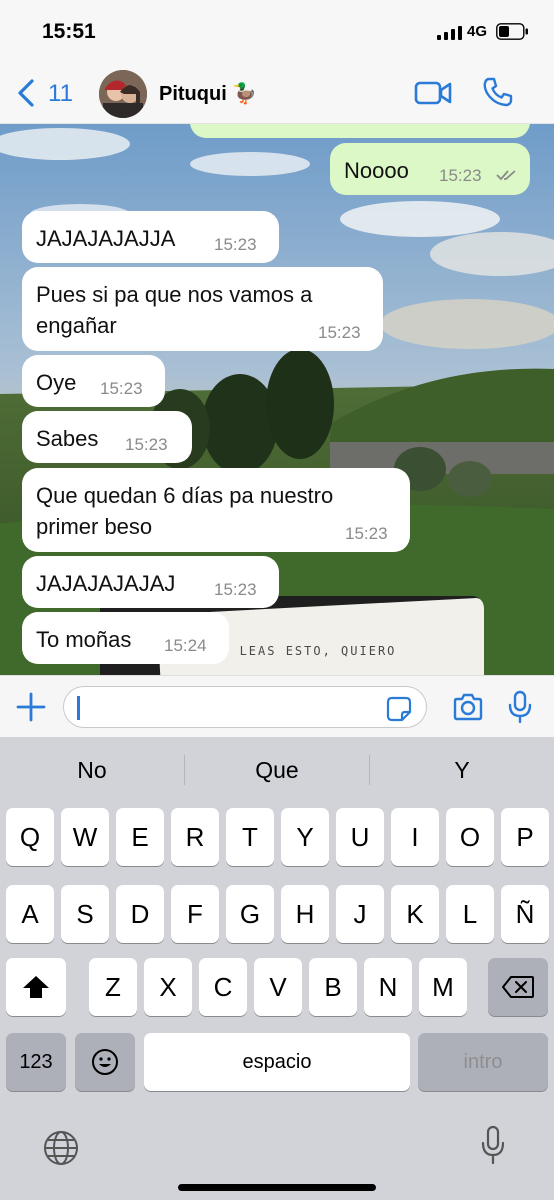 The width and height of the screenshot is (554, 1200). Describe the element at coordinates (360, 837) in the screenshot. I see `key-u: U` at that location.